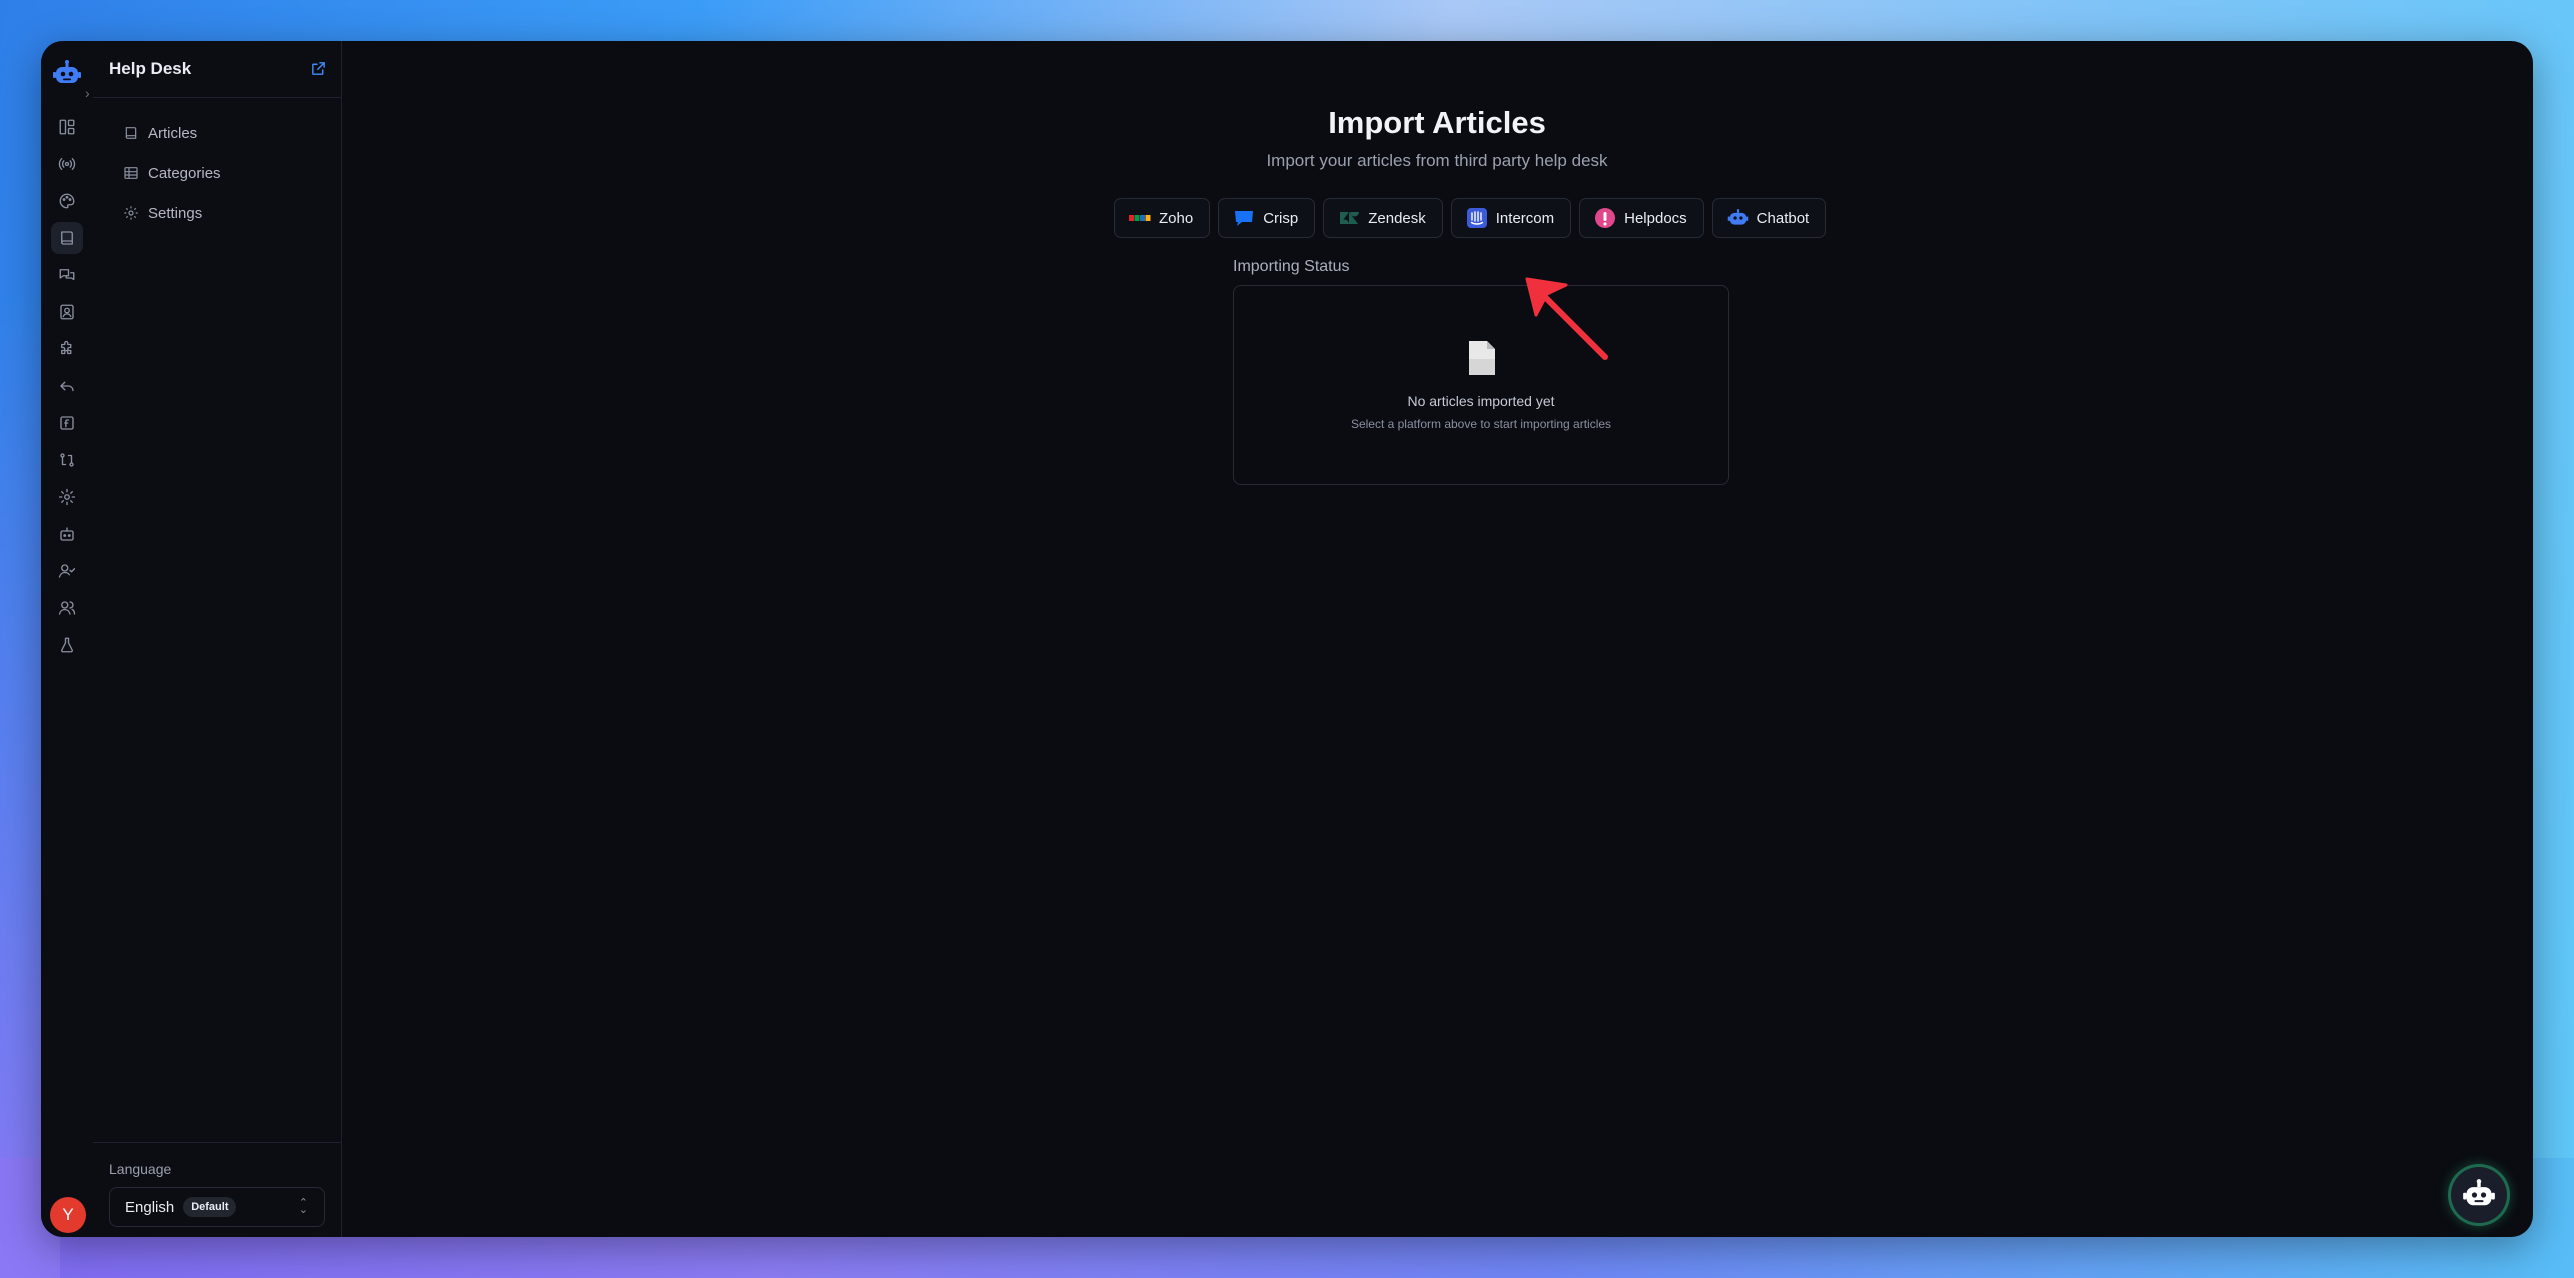  Describe the element at coordinates (173, 133) in the screenshot. I see `sidebar-item-label: Articles` at that location.